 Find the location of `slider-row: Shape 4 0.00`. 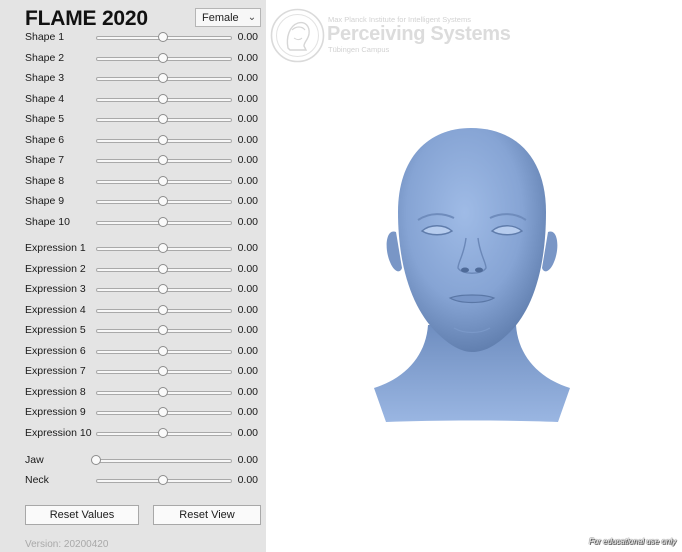

slider-row: Shape 4 0.00 is located at coordinates (133, 100).